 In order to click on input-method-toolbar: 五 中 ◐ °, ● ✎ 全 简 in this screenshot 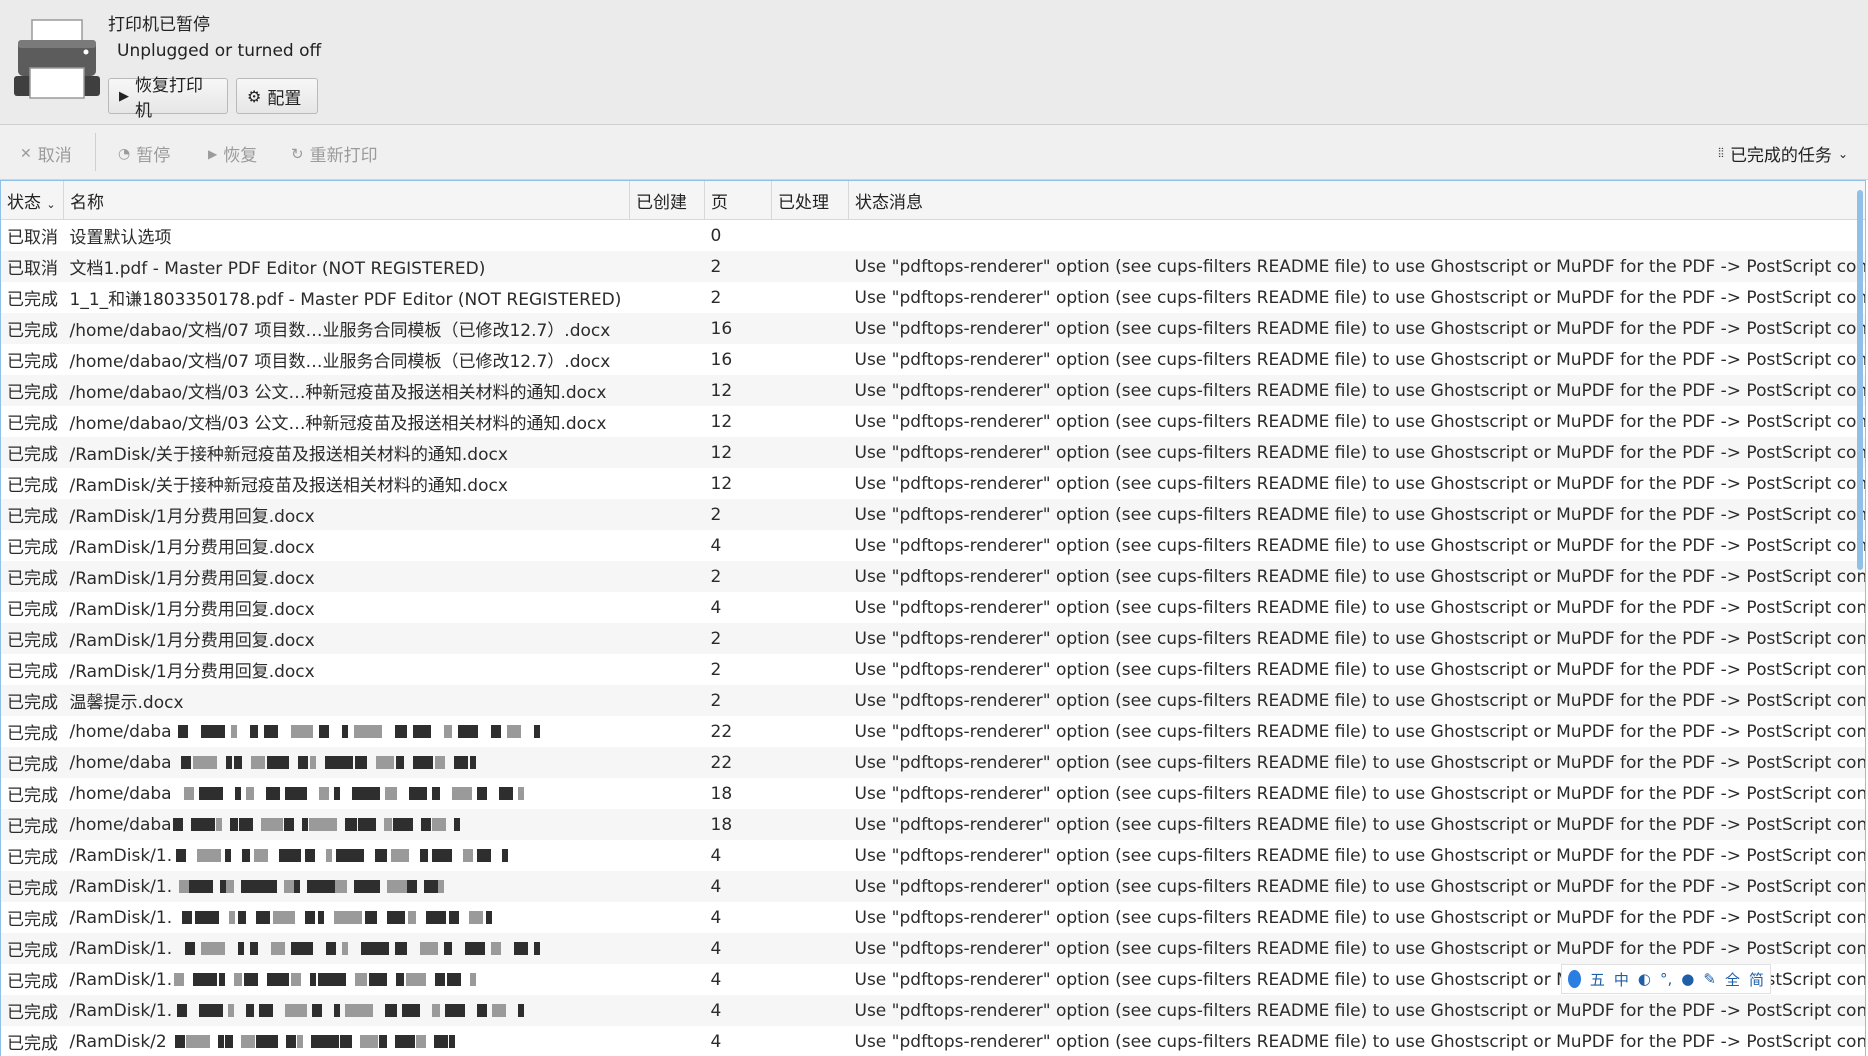, I will do `click(1666, 979)`.